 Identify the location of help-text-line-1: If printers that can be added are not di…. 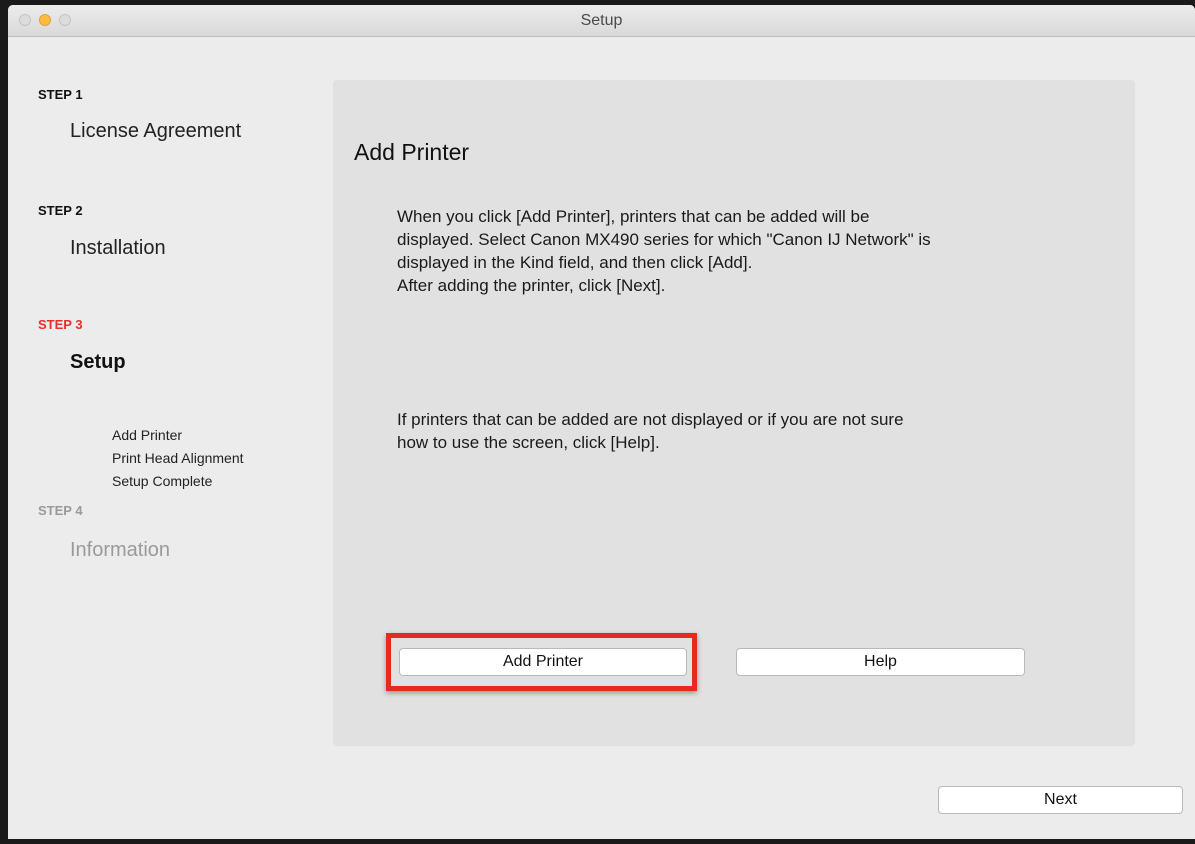
(650, 419).